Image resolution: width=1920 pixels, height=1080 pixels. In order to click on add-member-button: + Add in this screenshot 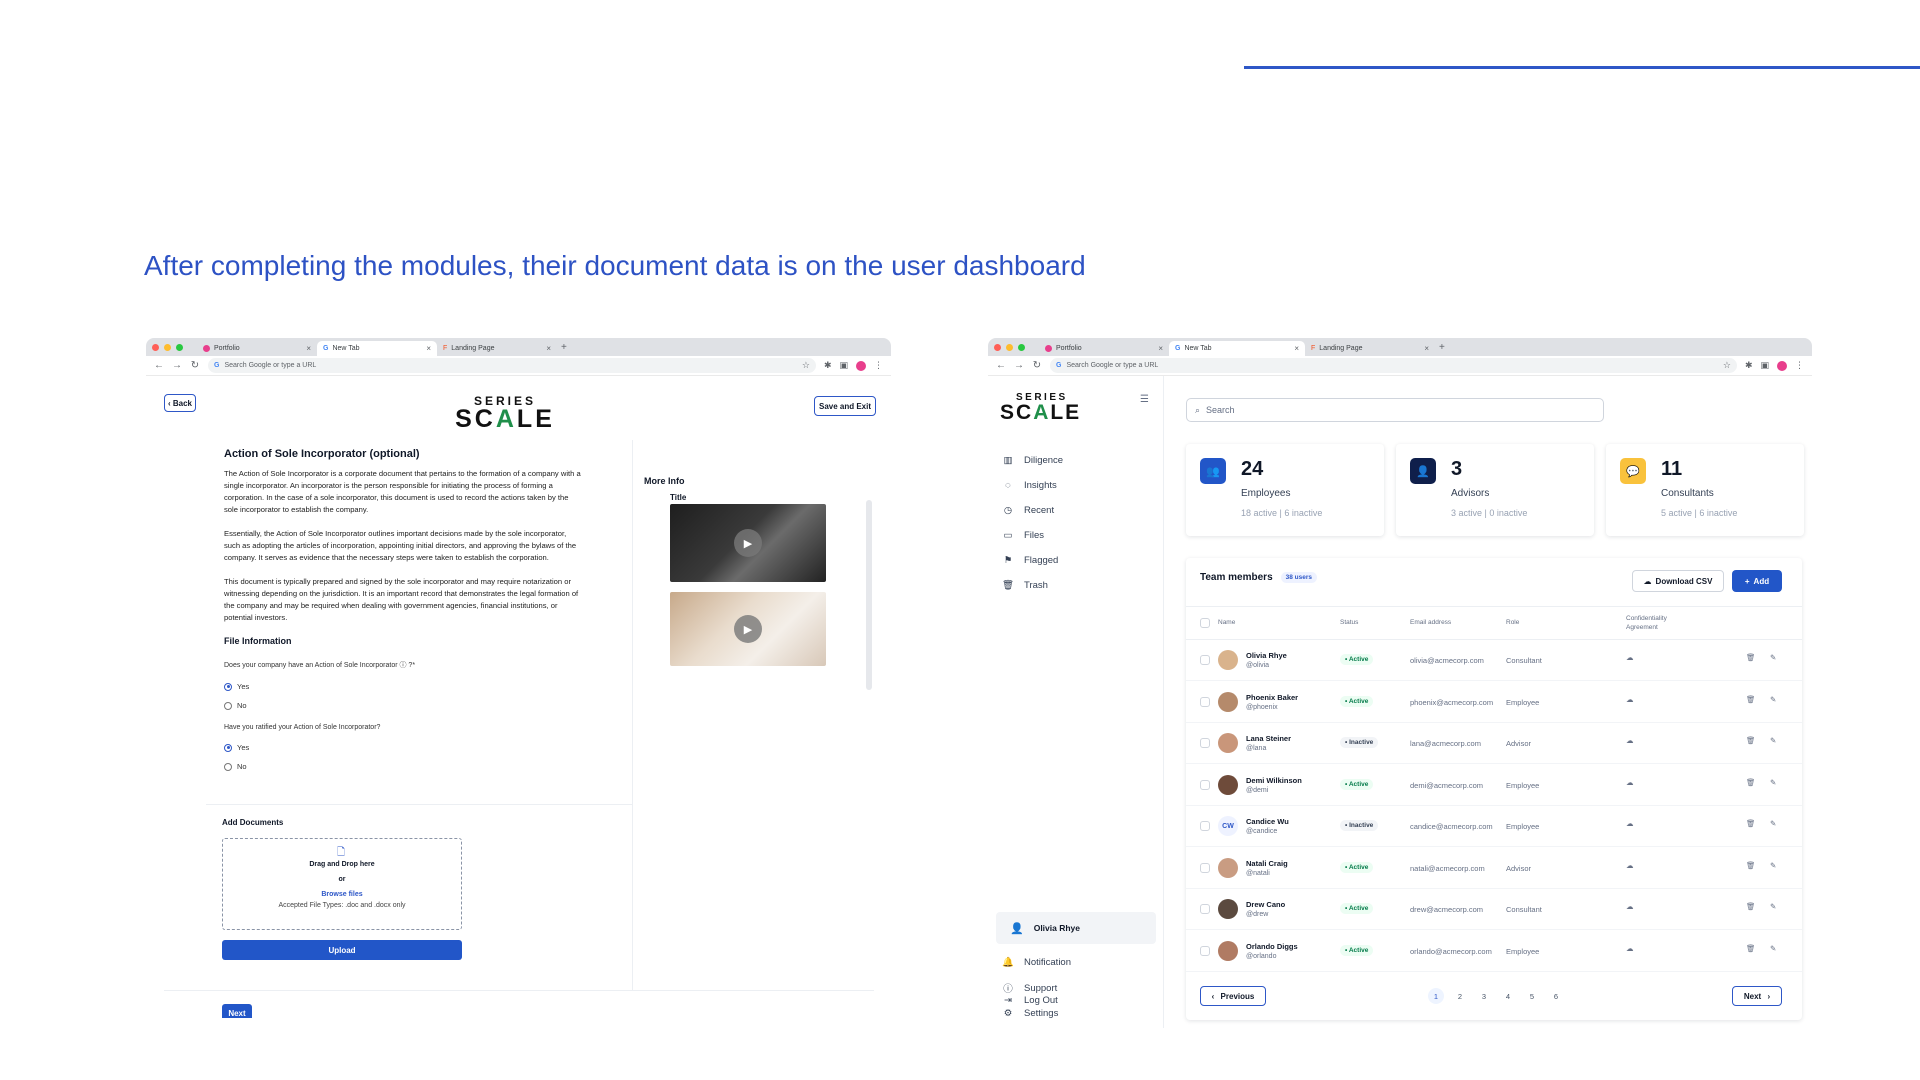, I will do `click(1757, 581)`.